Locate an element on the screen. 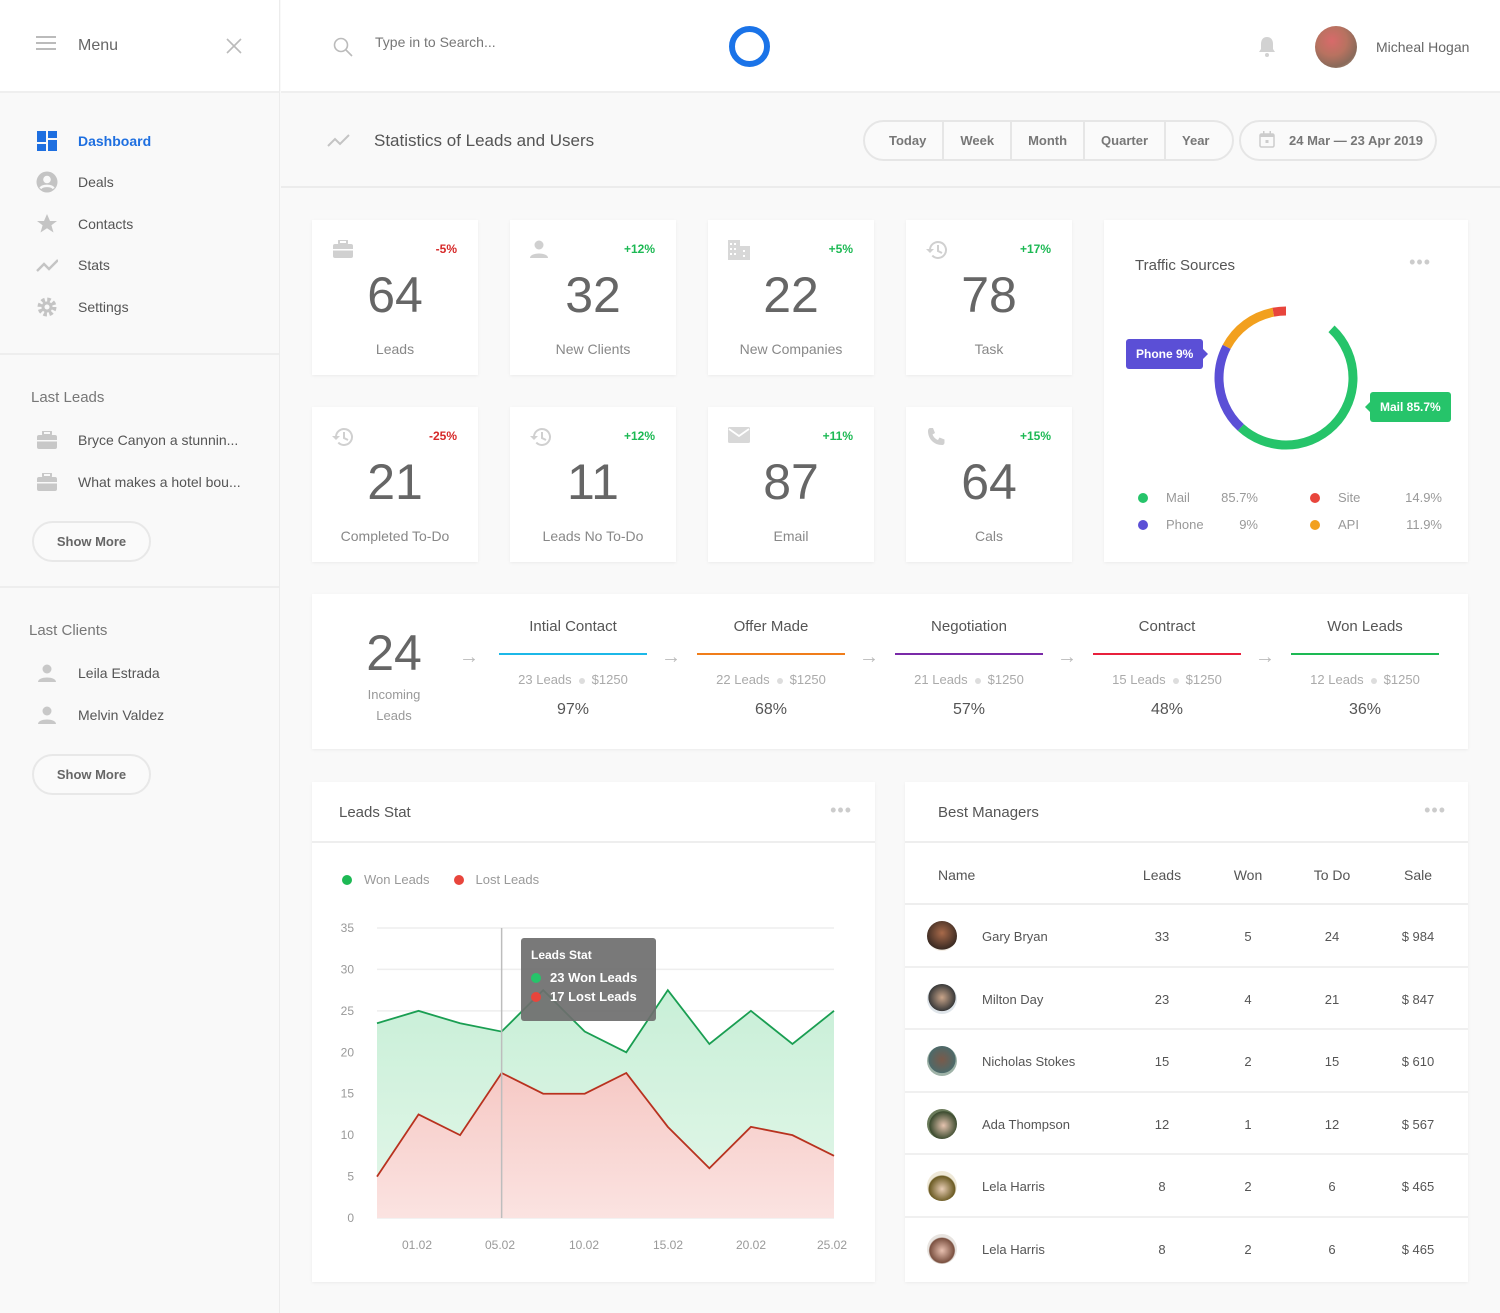 The height and width of the screenshot is (1313, 1500). incoming-value: 24 is located at coordinates (394, 653).